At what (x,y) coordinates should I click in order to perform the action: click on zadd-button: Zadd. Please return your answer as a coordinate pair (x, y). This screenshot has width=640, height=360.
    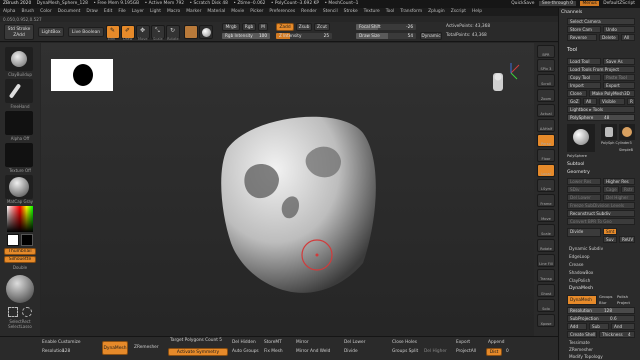
    Looking at the image, I should click on (285, 27).